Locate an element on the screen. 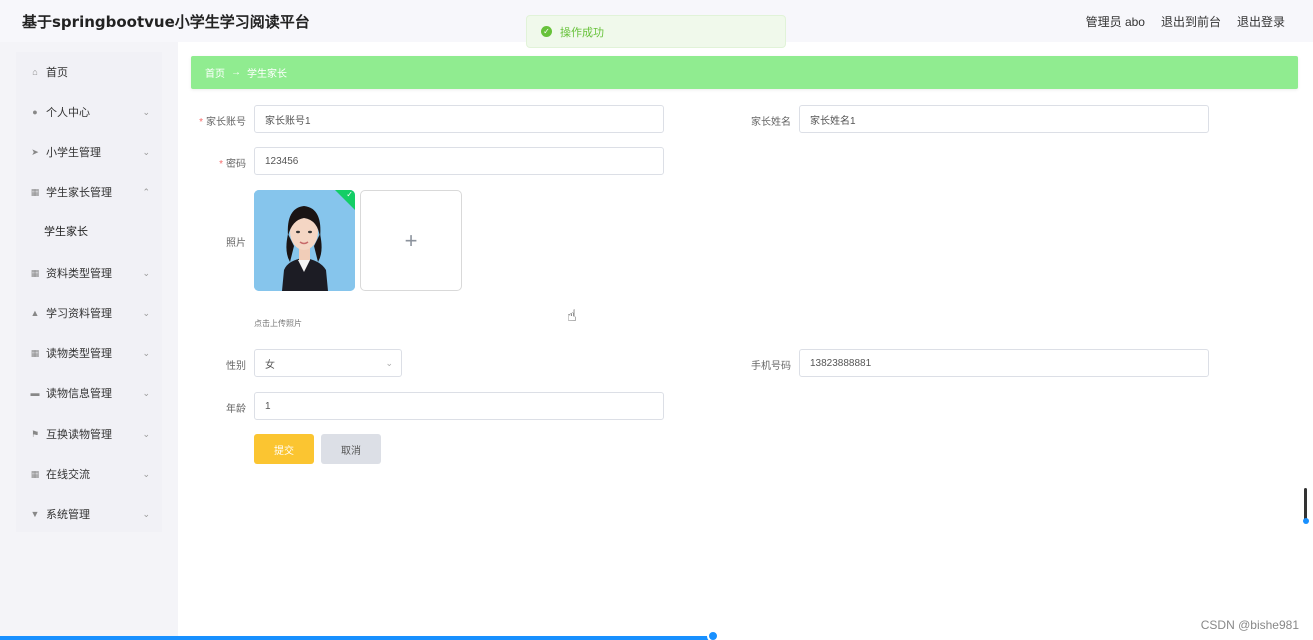 The width and height of the screenshot is (1313, 640). sidebar-item-label: 学生家长管理 is located at coordinates (79, 193).